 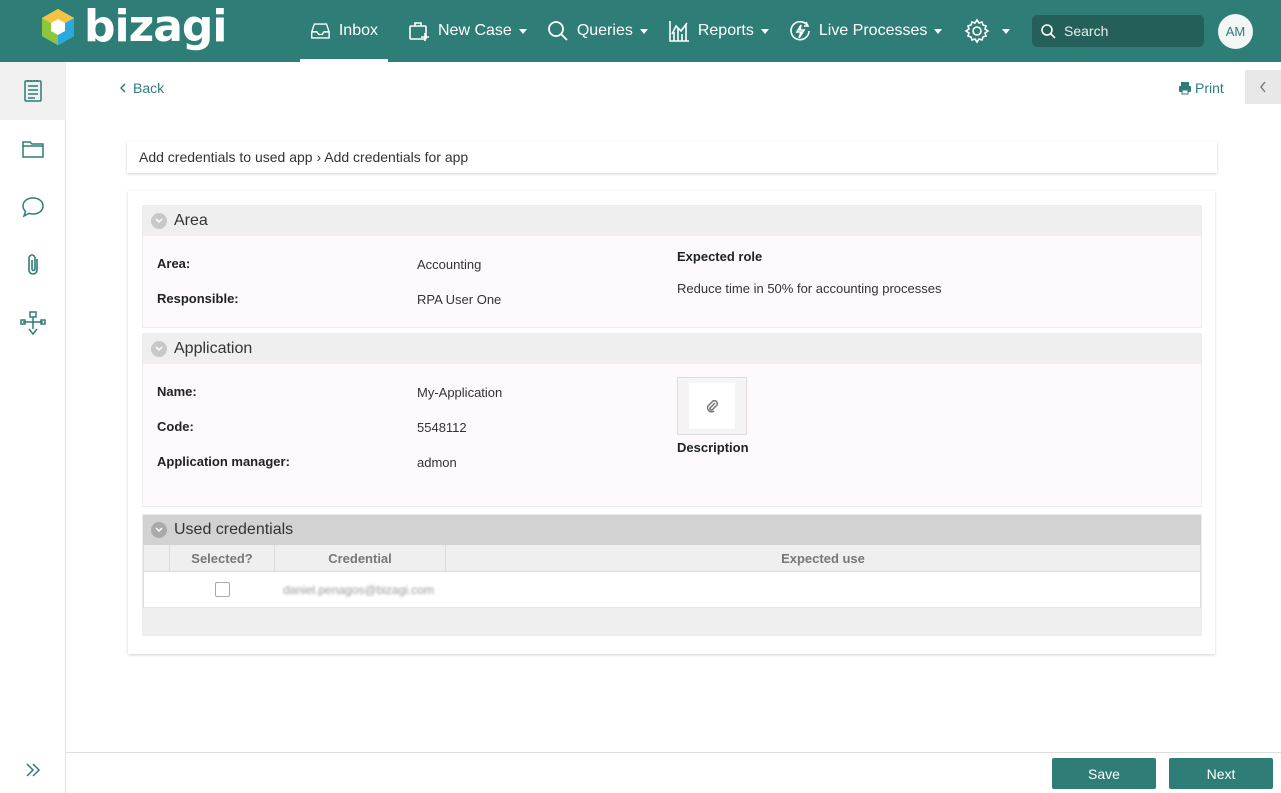 What do you see at coordinates (679, 31) in the screenshot?
I see `chart-icon` at bounding box center [679, 31].